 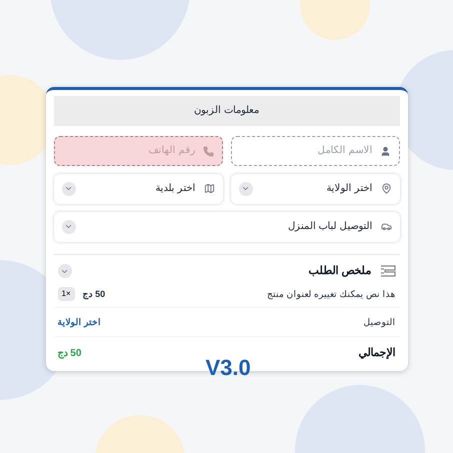 What do you see at coordinates (388, 271) in the screenshot?
I see `logo-icon` at bounding box center [388, 271].